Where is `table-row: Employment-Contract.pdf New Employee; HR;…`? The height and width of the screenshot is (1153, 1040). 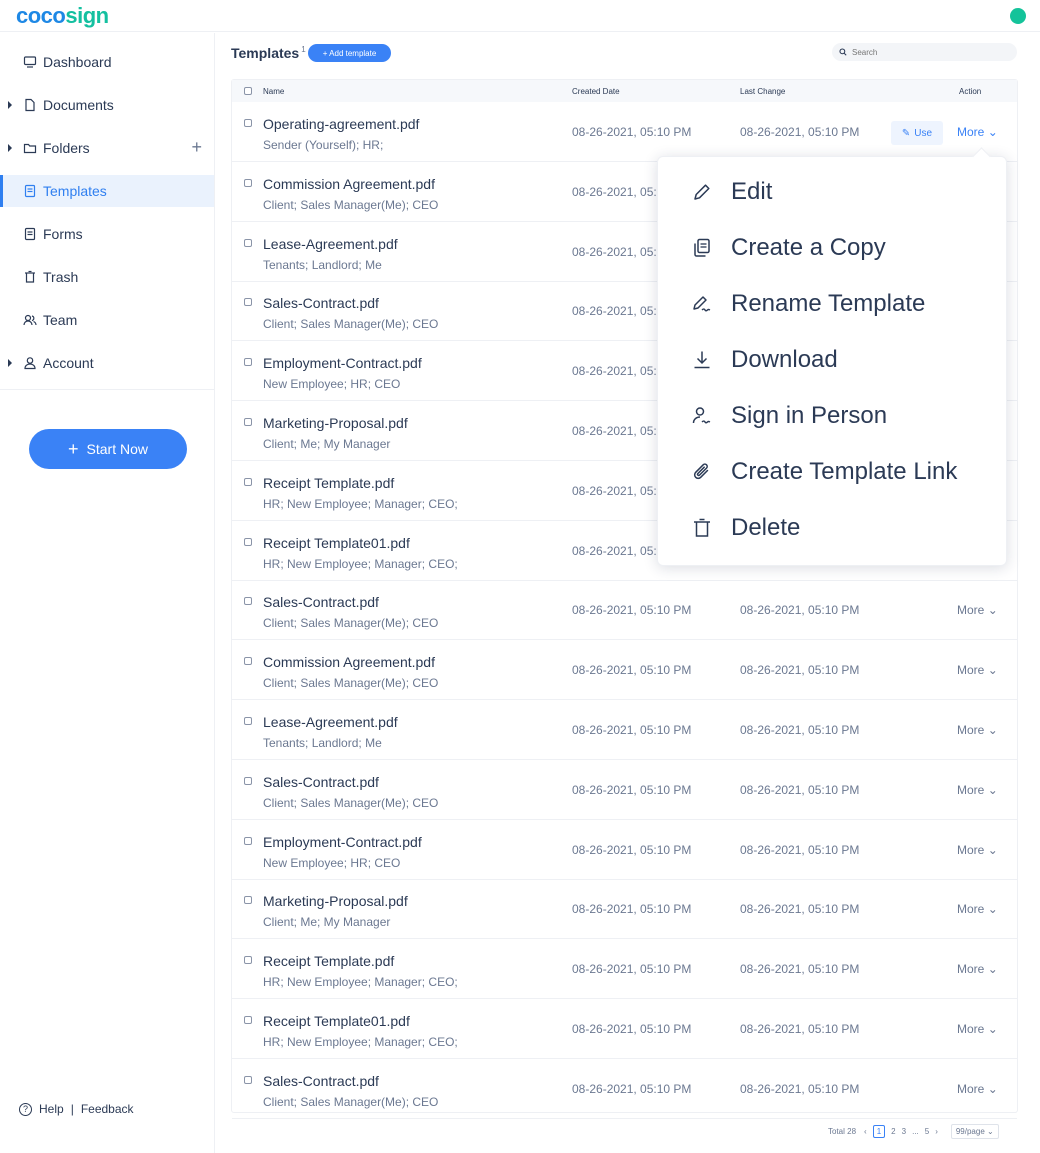
table-row: Employment-Contract.pdf New Employee; HR;… is located at coordinates (624, 850).